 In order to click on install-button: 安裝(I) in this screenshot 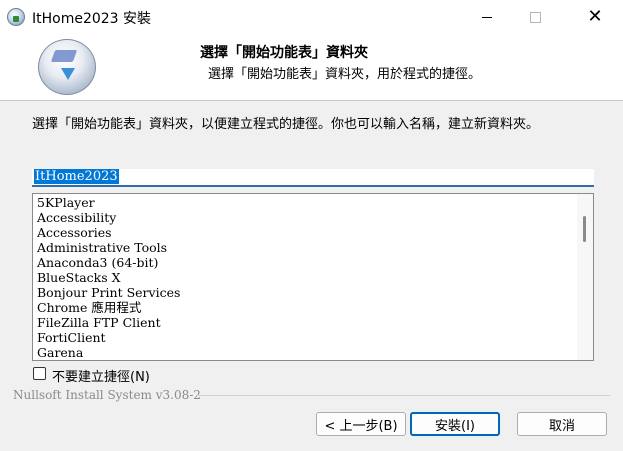, I will do `click(455, 424)`.